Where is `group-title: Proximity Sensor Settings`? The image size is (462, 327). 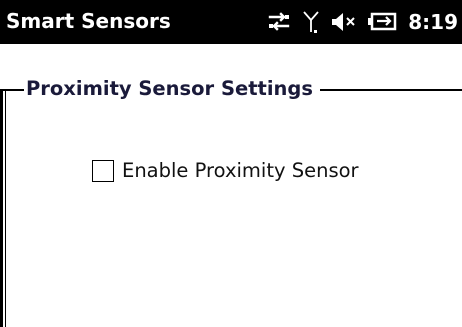 group-title: Proximity Sensor Settings is located at coordinates (170, 89).